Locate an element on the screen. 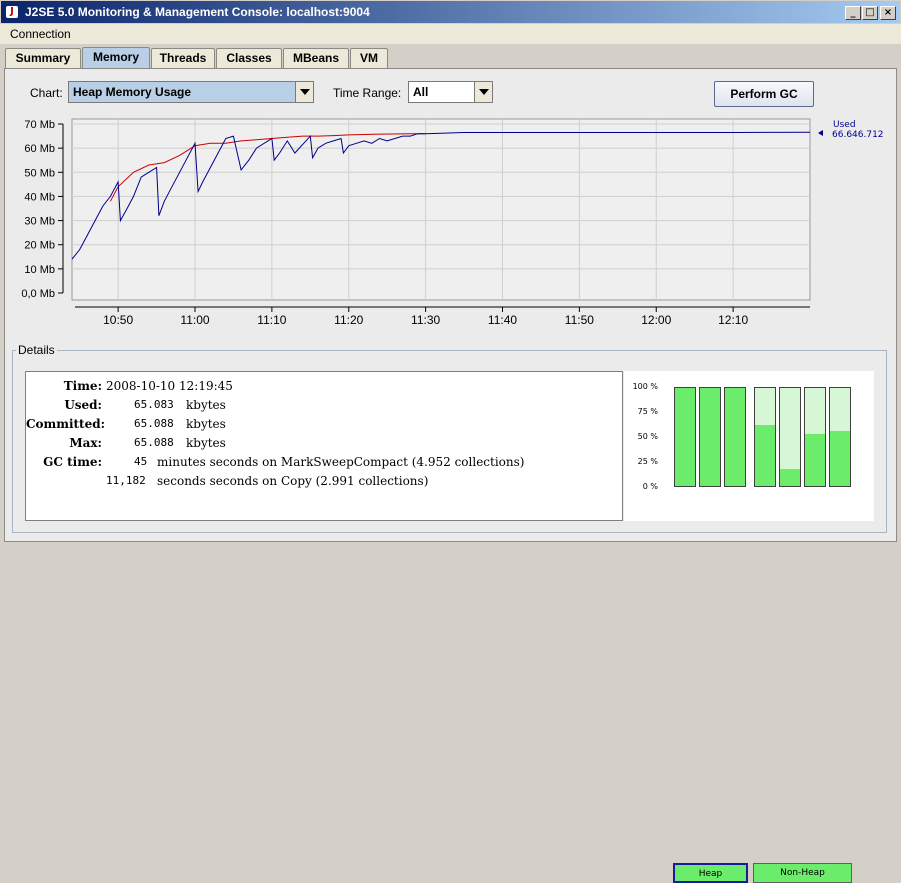 The image size is (901, 883). nonheap-group-button: Non-Heap is located at coordinates (802, 873).